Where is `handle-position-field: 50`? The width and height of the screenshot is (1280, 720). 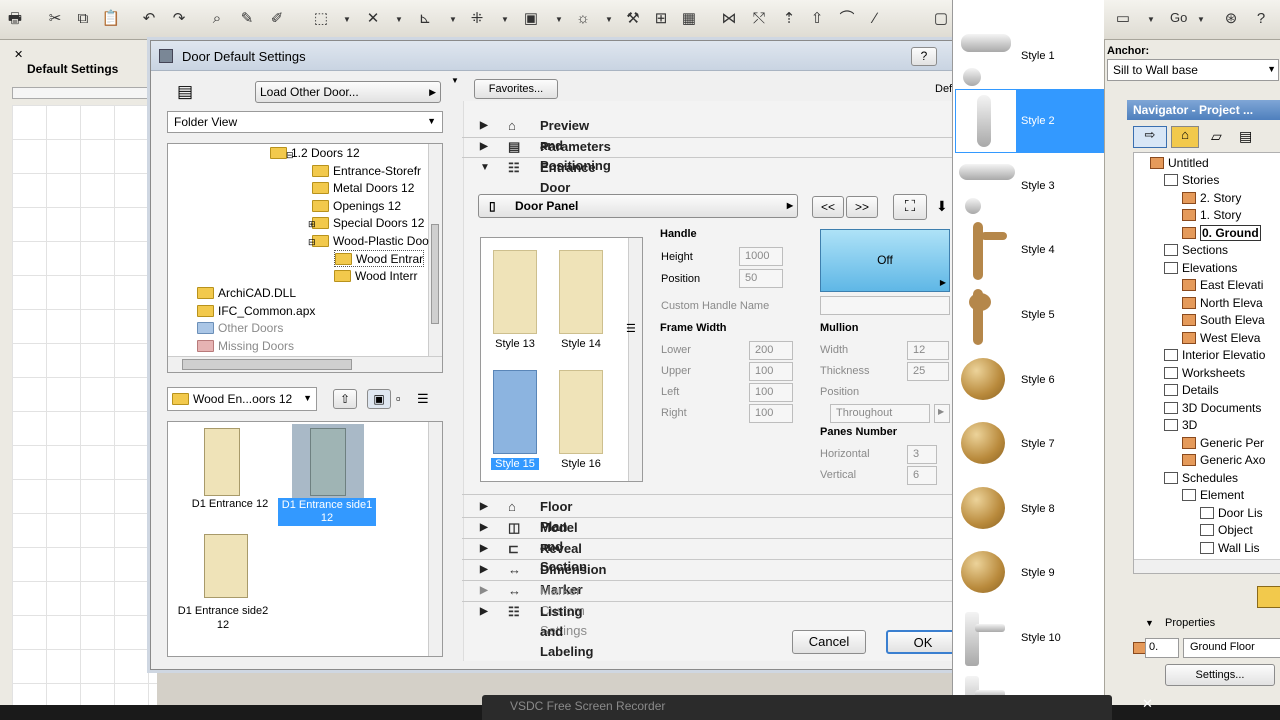
handle-position-field: 50 is located at coordinates (761, 278).